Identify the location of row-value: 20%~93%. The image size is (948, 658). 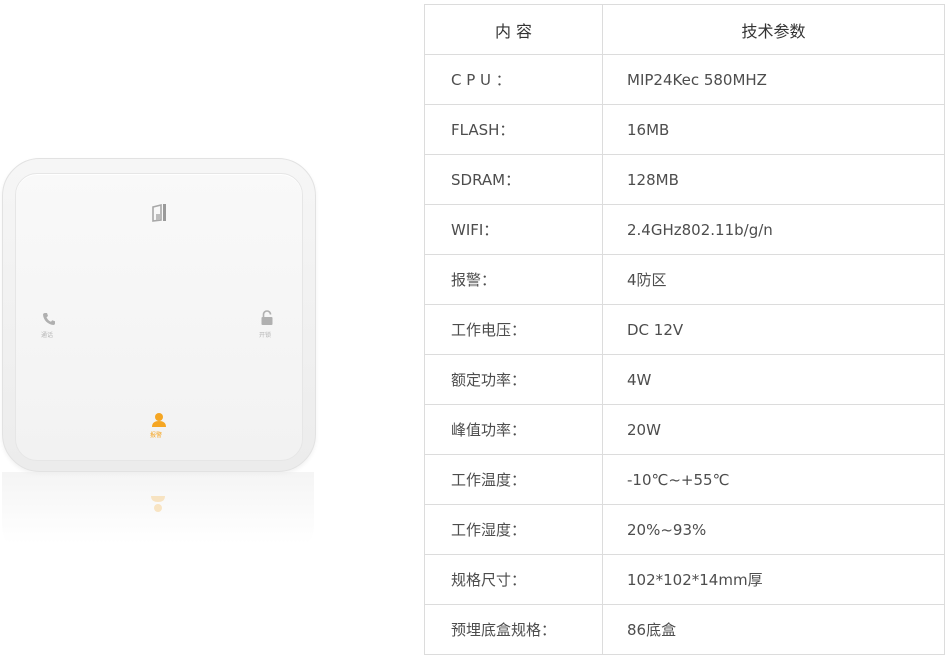
(773, 529).